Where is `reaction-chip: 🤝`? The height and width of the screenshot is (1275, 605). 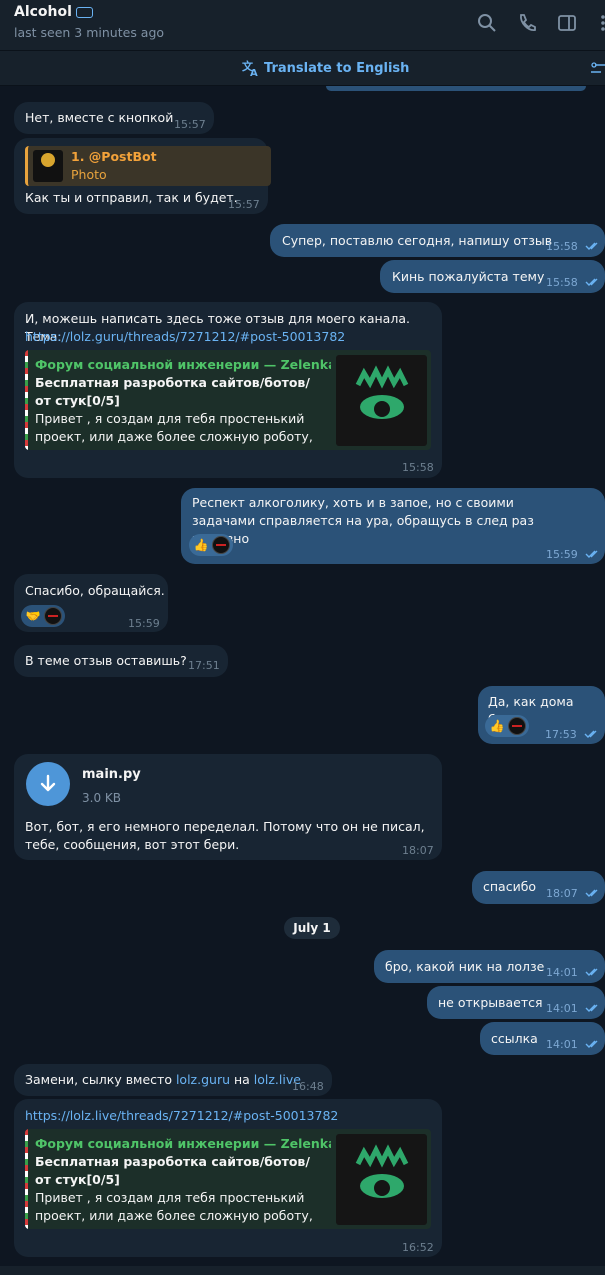
reaction-chip: 🤝 is located at coordinates (43, 616).